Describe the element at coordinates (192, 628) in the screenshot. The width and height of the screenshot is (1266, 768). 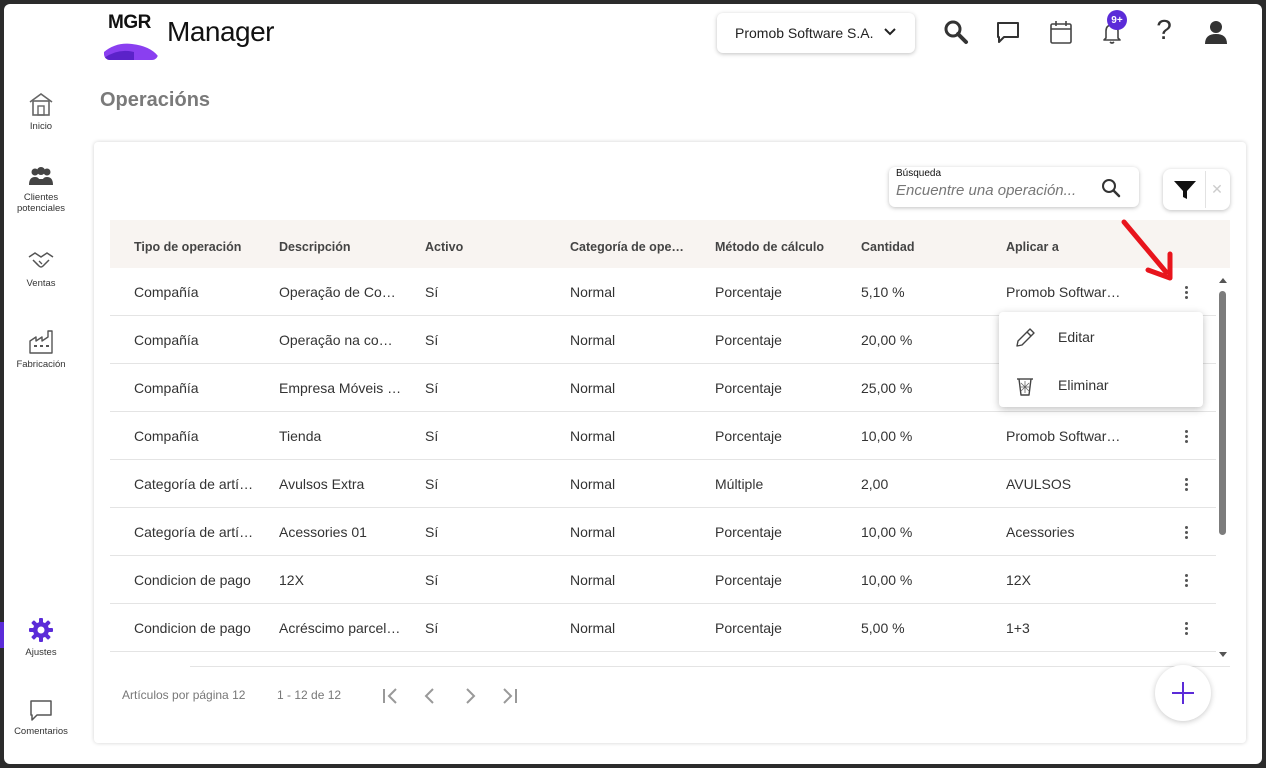
I see `table-cell: Condicion de pago` at that location.